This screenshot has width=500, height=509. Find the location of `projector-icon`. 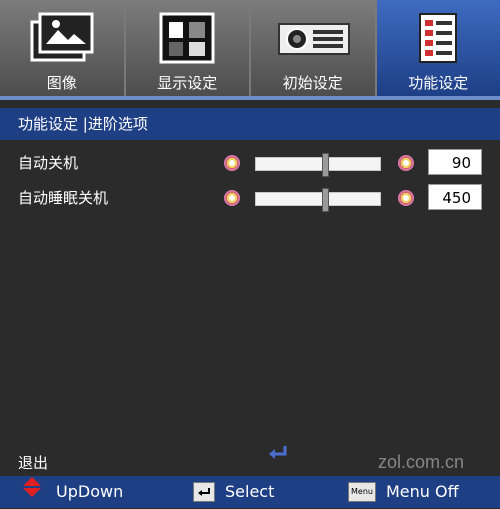

projector-icon is located at coordinates (313, 40).